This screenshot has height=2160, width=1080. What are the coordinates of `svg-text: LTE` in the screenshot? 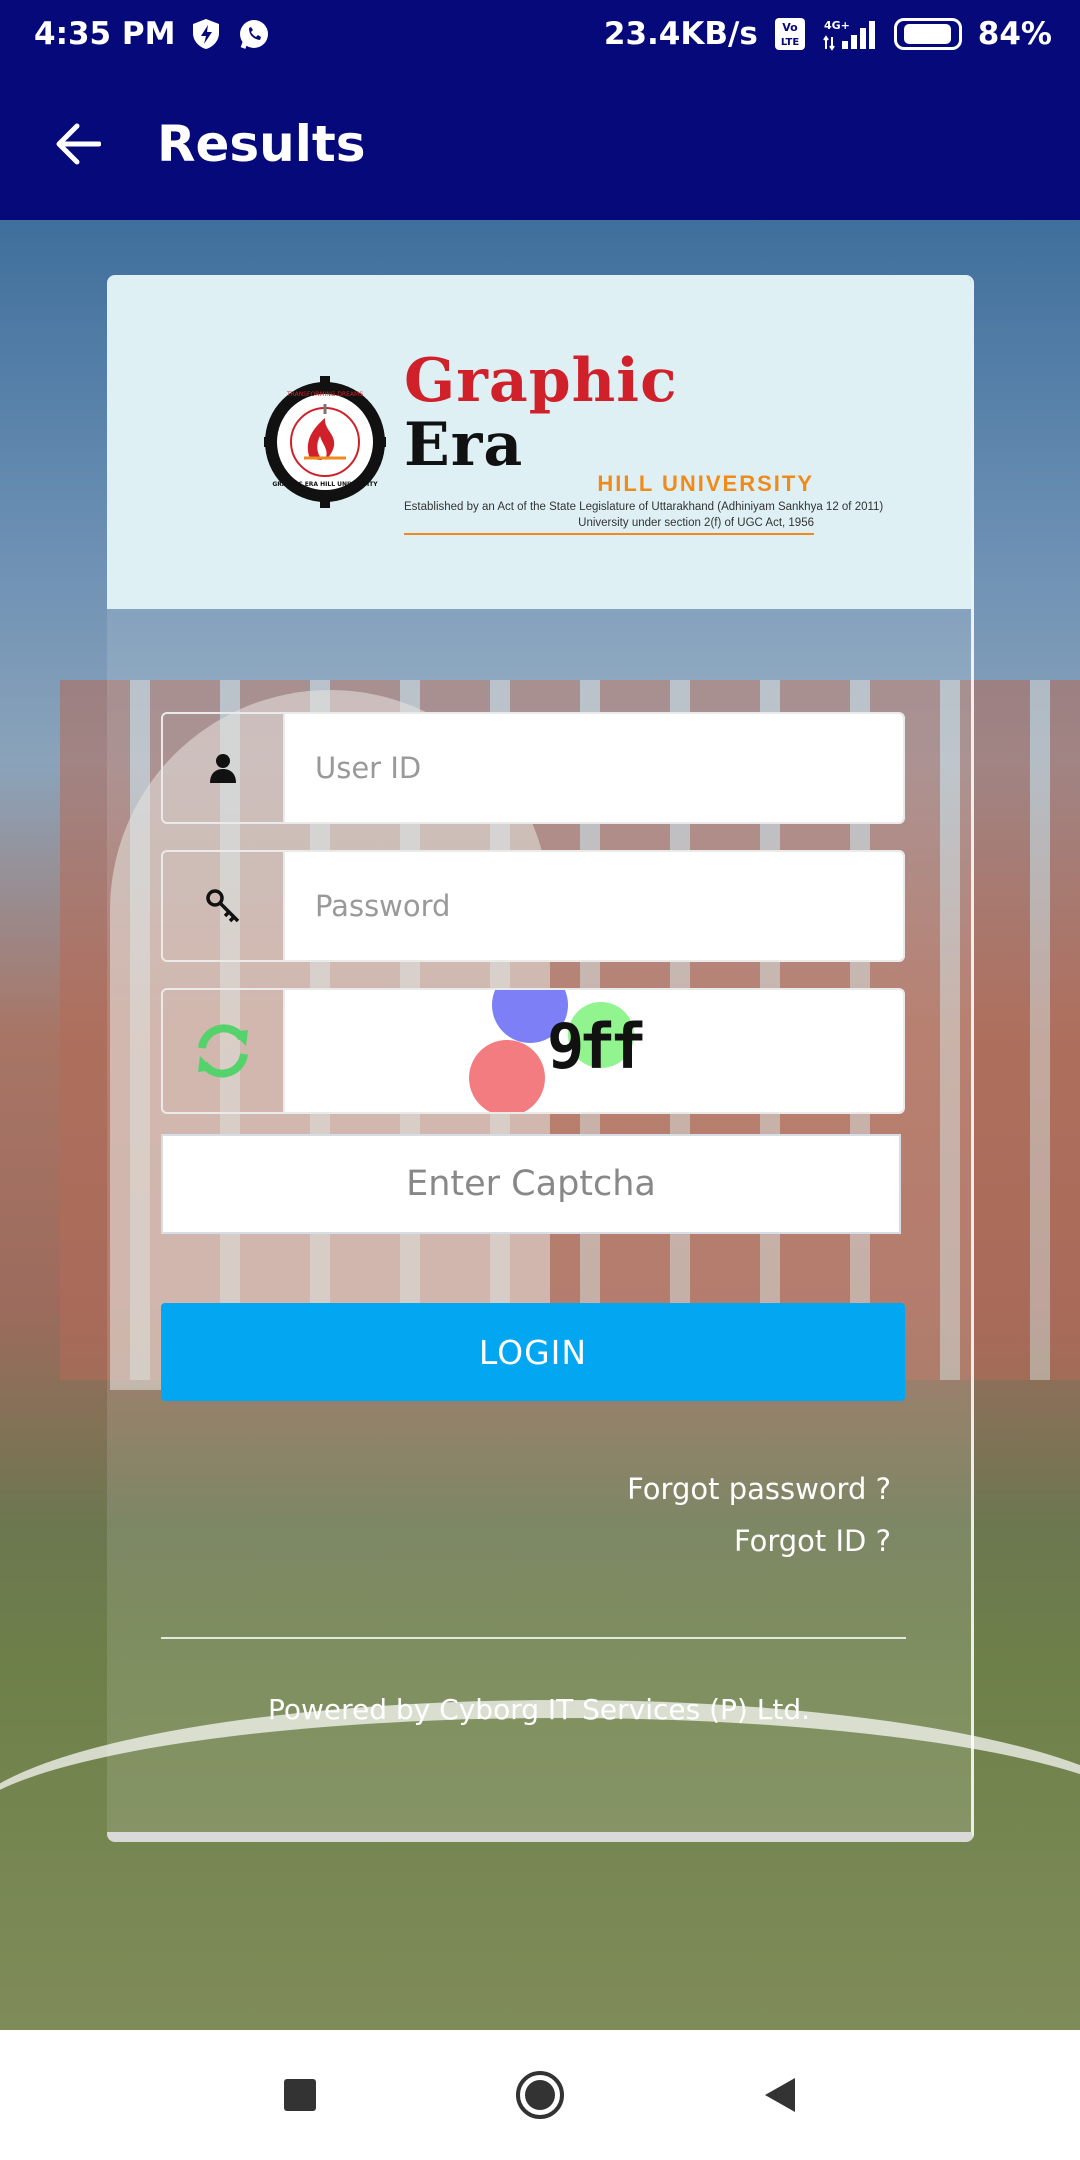 It's located at (790, 42).